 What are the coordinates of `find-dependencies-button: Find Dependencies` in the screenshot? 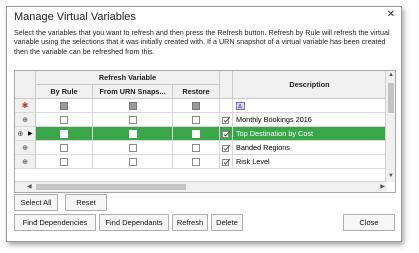 It's located at (55, 222).